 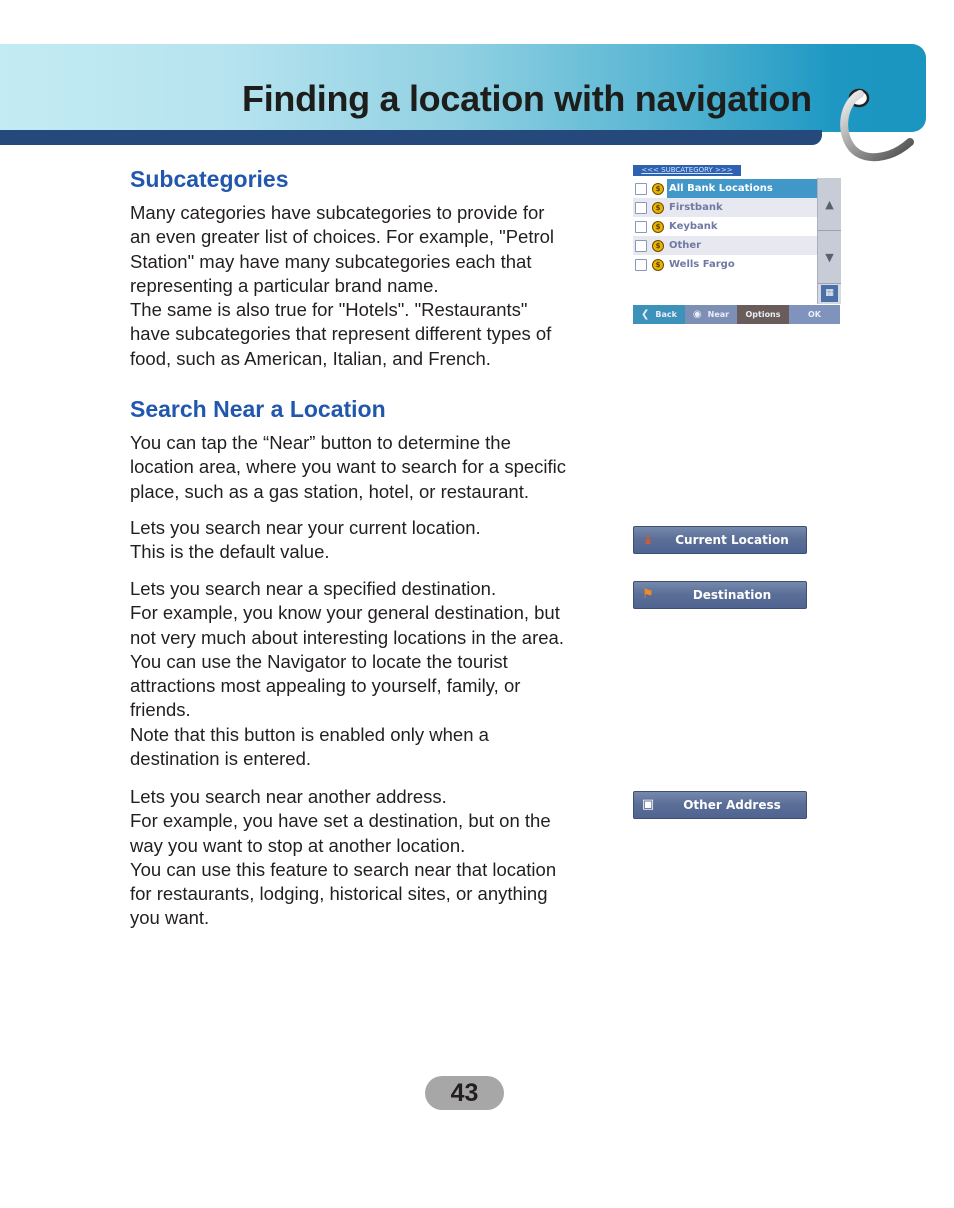 I want to click on list-item: $ Keybank, so click(x=725, y=226).